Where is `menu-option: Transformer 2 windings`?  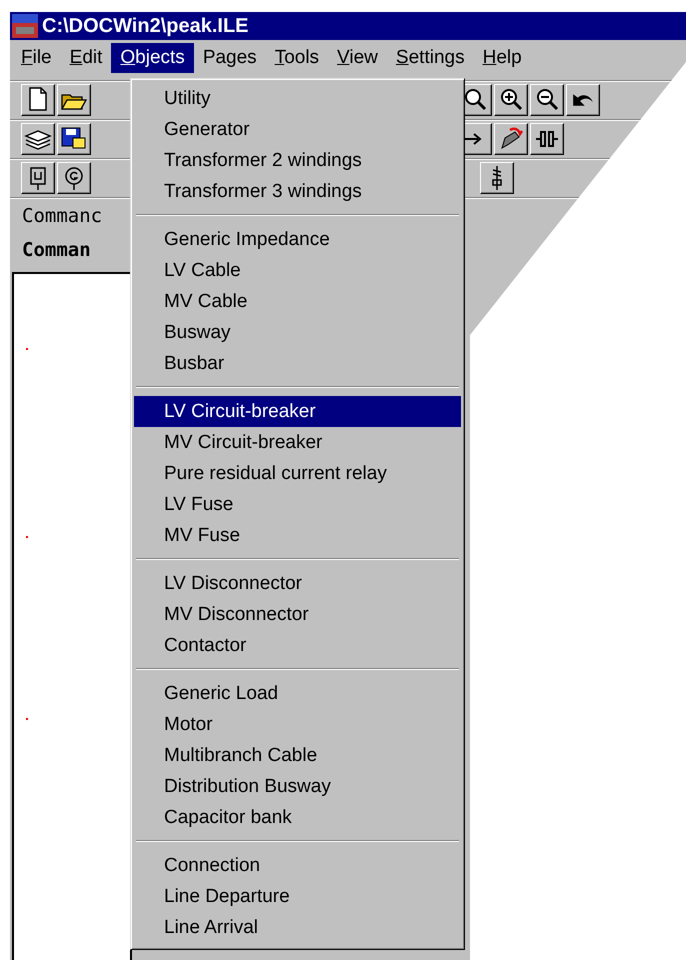 menu-option: Transformer 2 windings is located at coordinates (297, 160).